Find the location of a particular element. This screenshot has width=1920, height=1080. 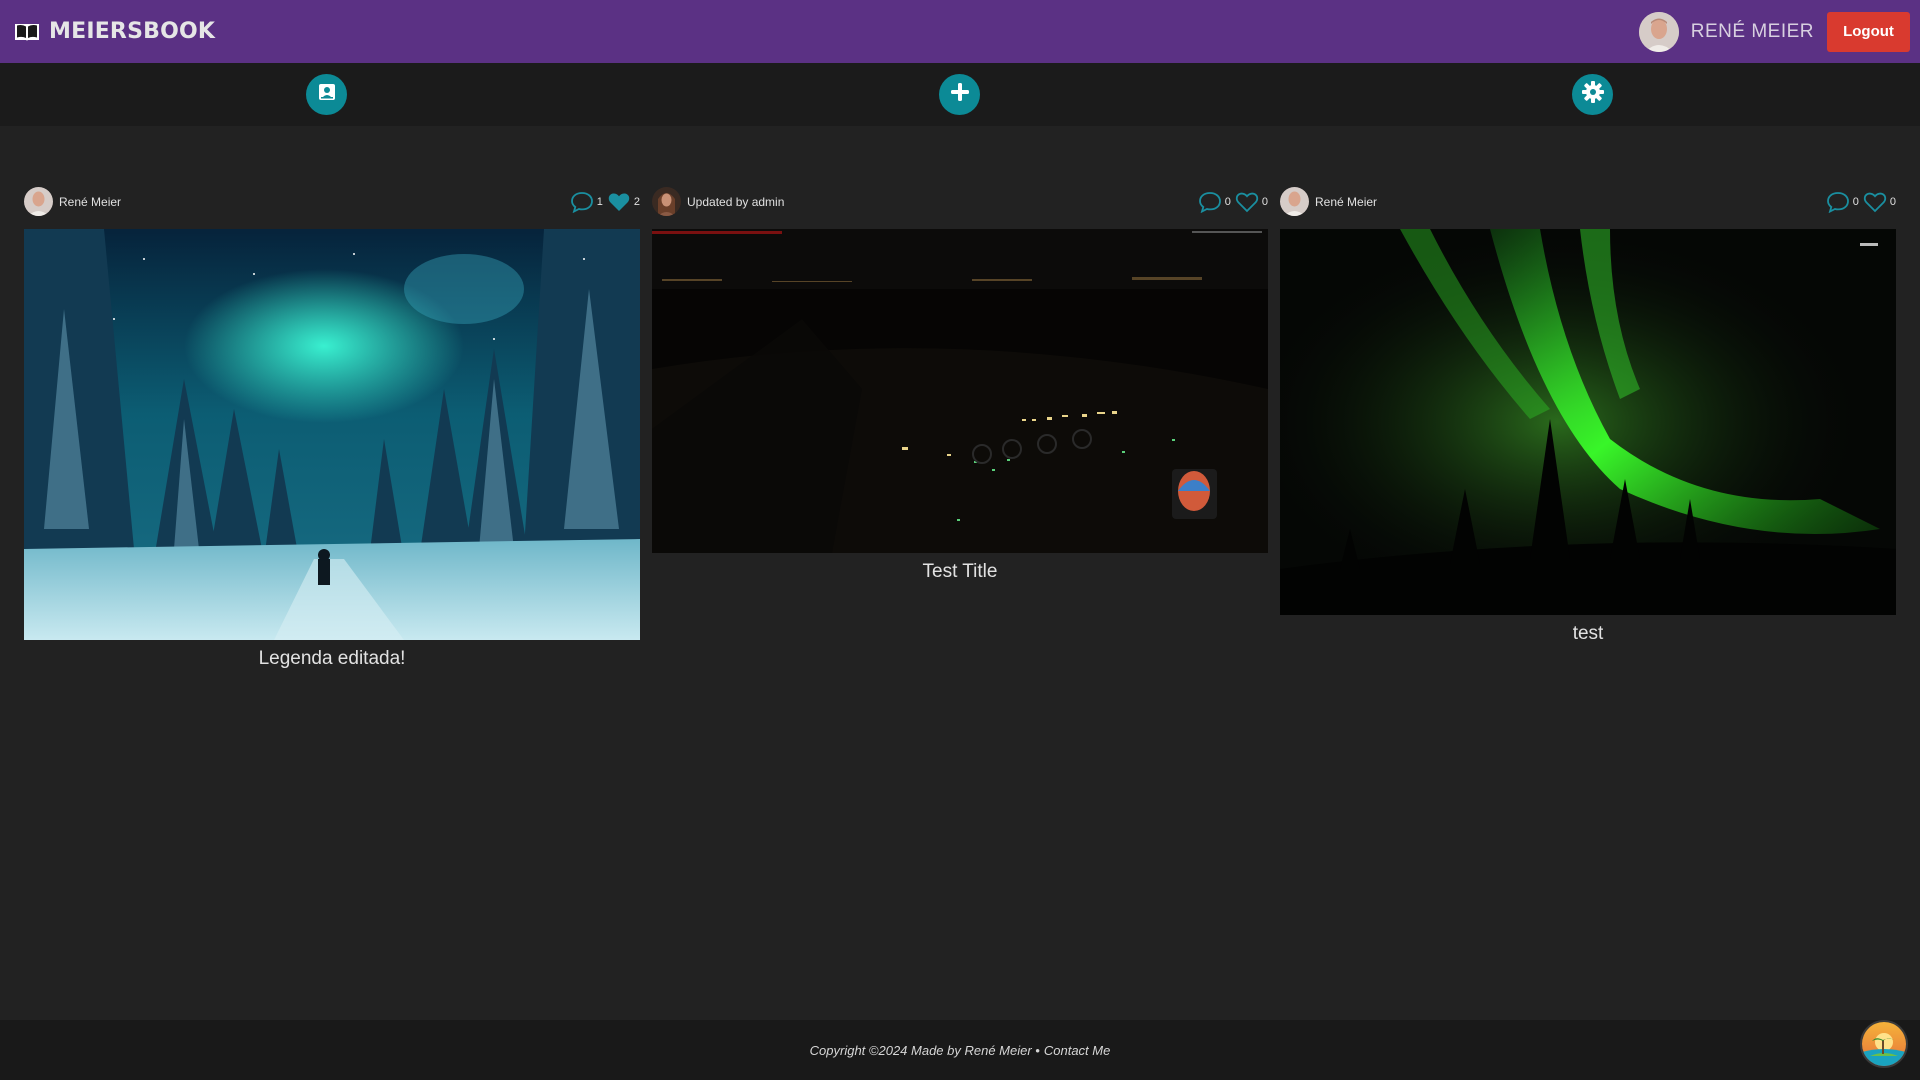

user-name: RENÉ MEIER is located at coordinates (1752, 31).